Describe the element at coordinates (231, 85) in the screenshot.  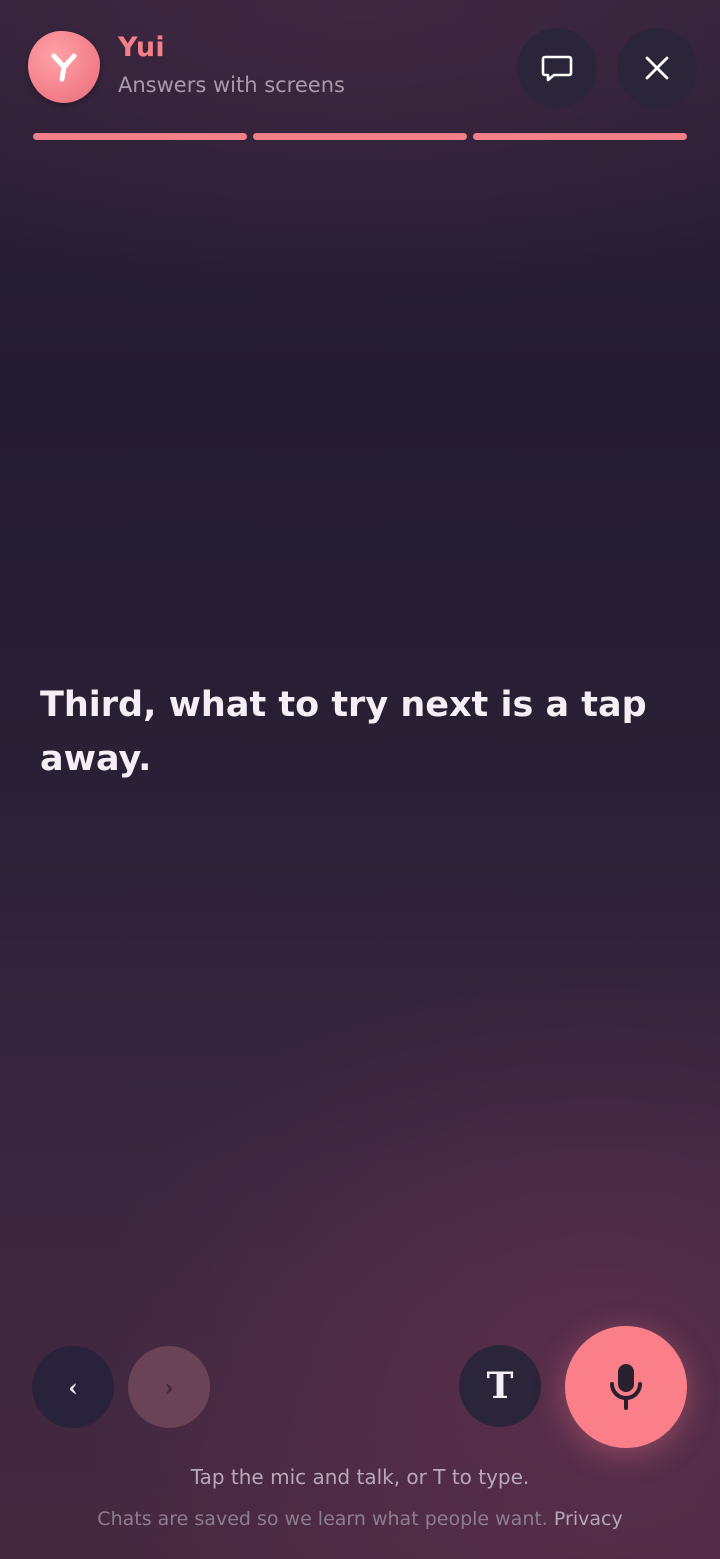
I see `assistant-subtitle: Answers with screens` at that location.